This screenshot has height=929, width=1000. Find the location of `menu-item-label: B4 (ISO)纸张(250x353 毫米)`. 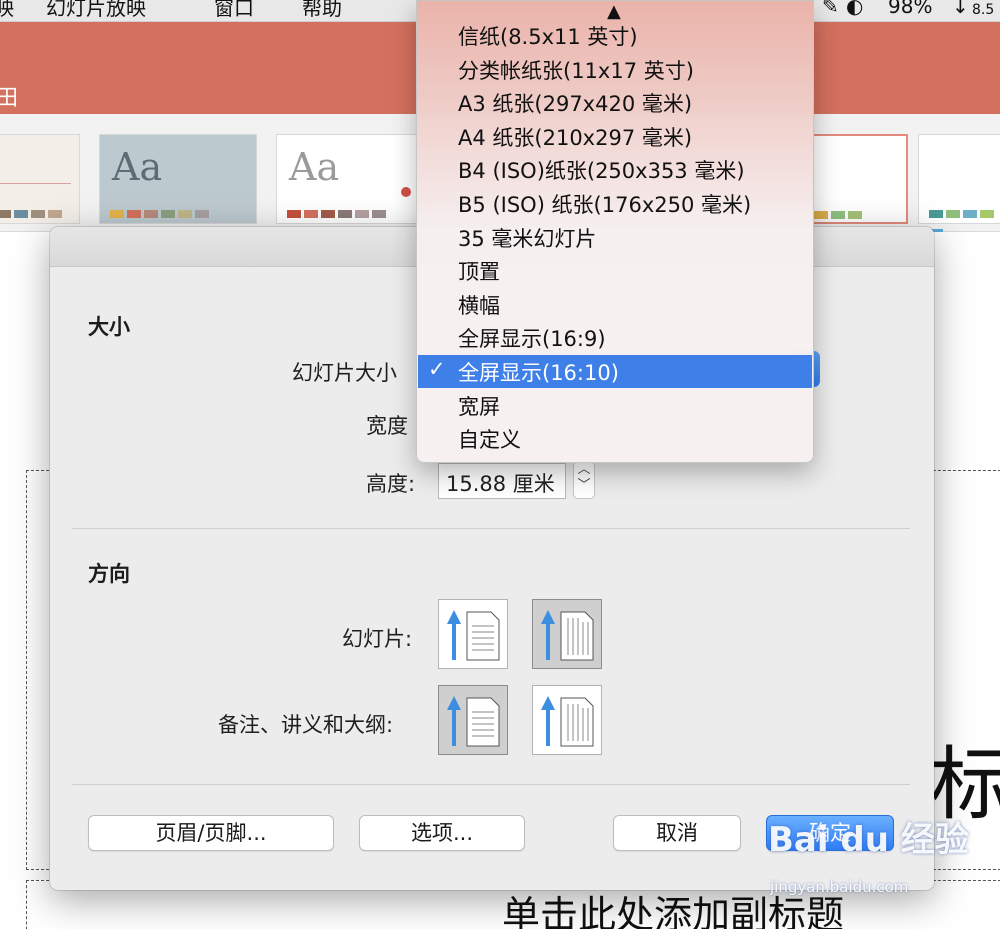

menu-item-label: B4 (ISO)纸张(250x353 毫米) is located at coordinates (601, 171).